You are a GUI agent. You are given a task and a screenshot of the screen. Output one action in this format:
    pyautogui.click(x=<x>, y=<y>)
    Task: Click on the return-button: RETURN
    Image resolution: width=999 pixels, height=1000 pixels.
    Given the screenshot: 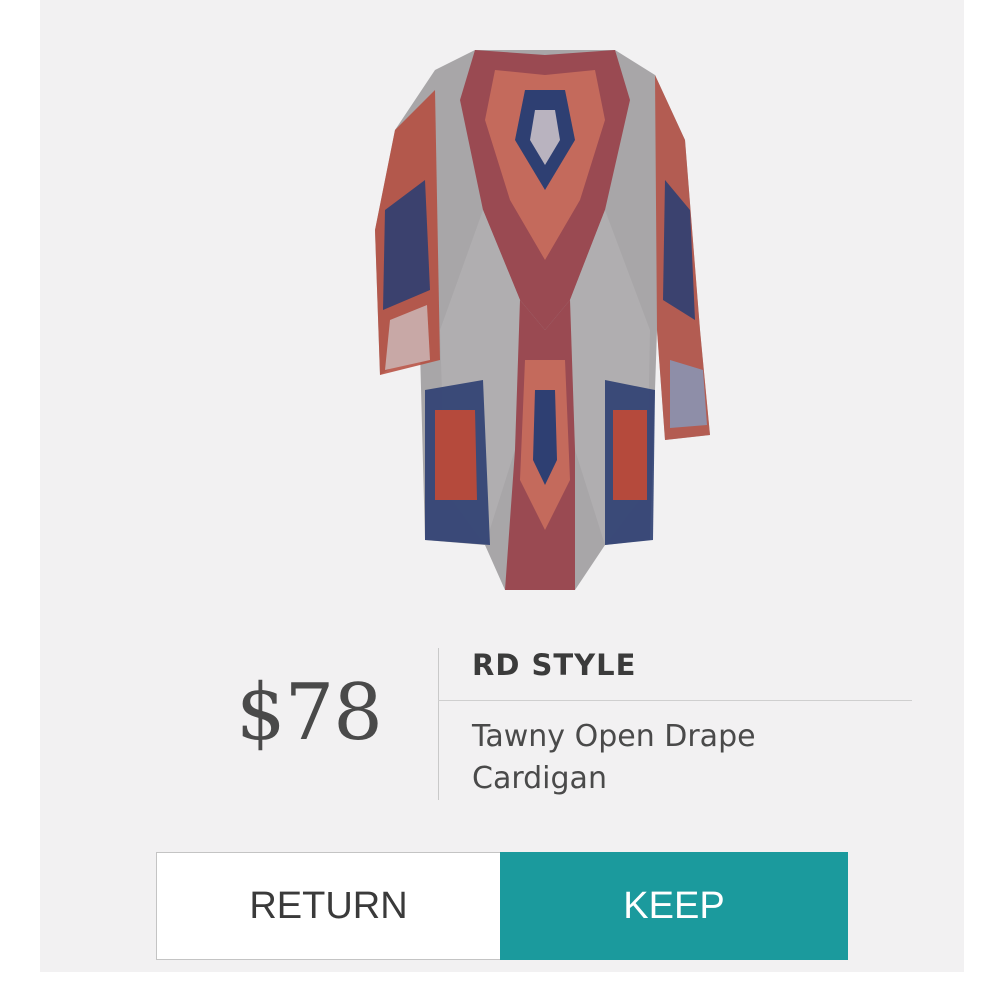 What is the action you would take?
    pyautogui.click(x=328, y=906)
    